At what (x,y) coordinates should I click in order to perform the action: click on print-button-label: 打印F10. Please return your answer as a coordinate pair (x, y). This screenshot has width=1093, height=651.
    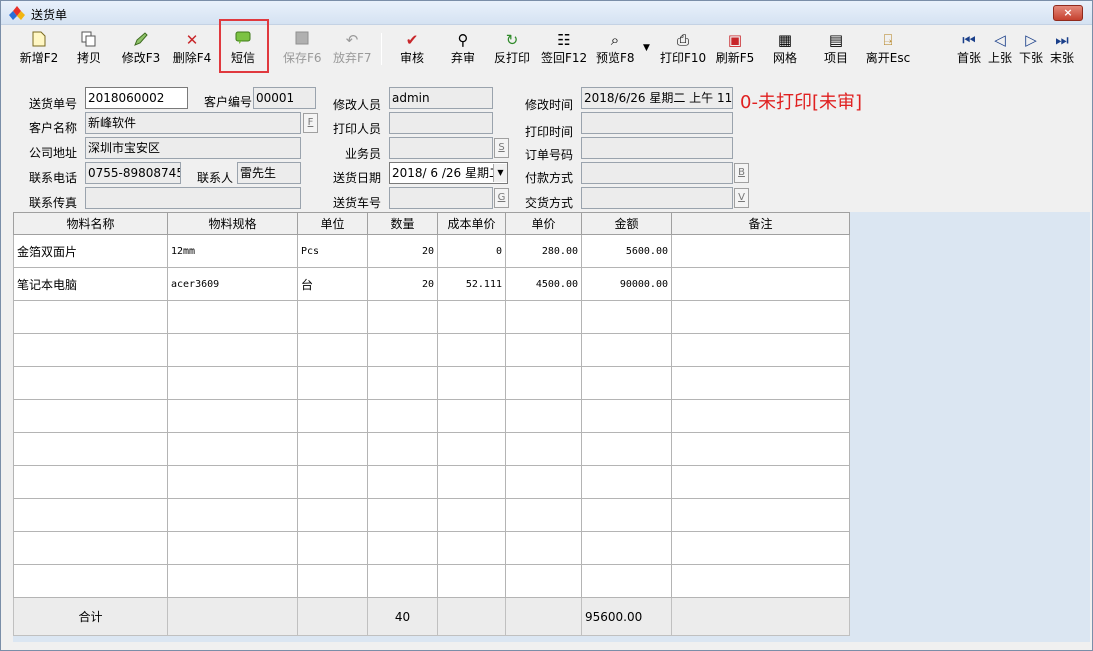
    Looking at the image, I should click on (683, 58).